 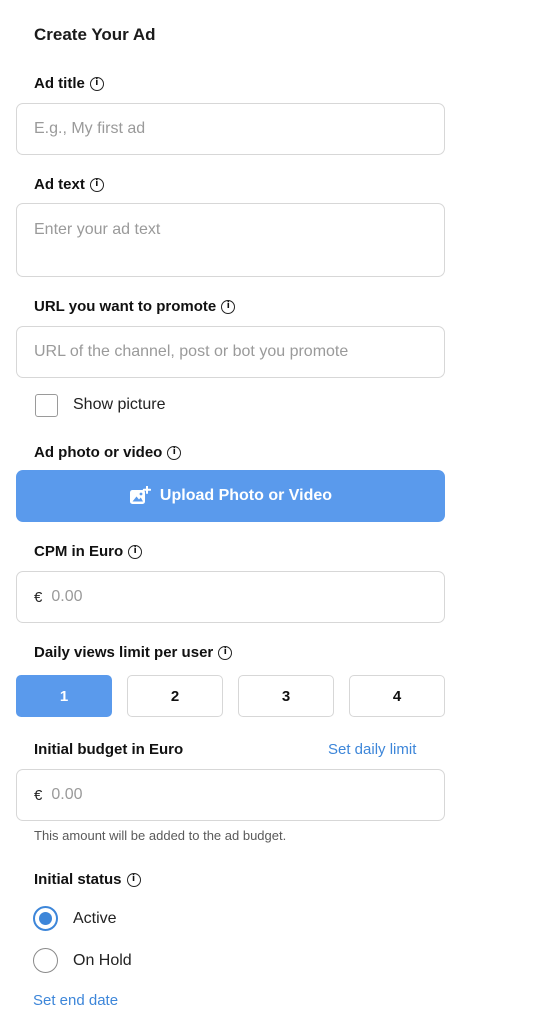 I want to click on views-option-3: 3, so click(x=286, y=696).